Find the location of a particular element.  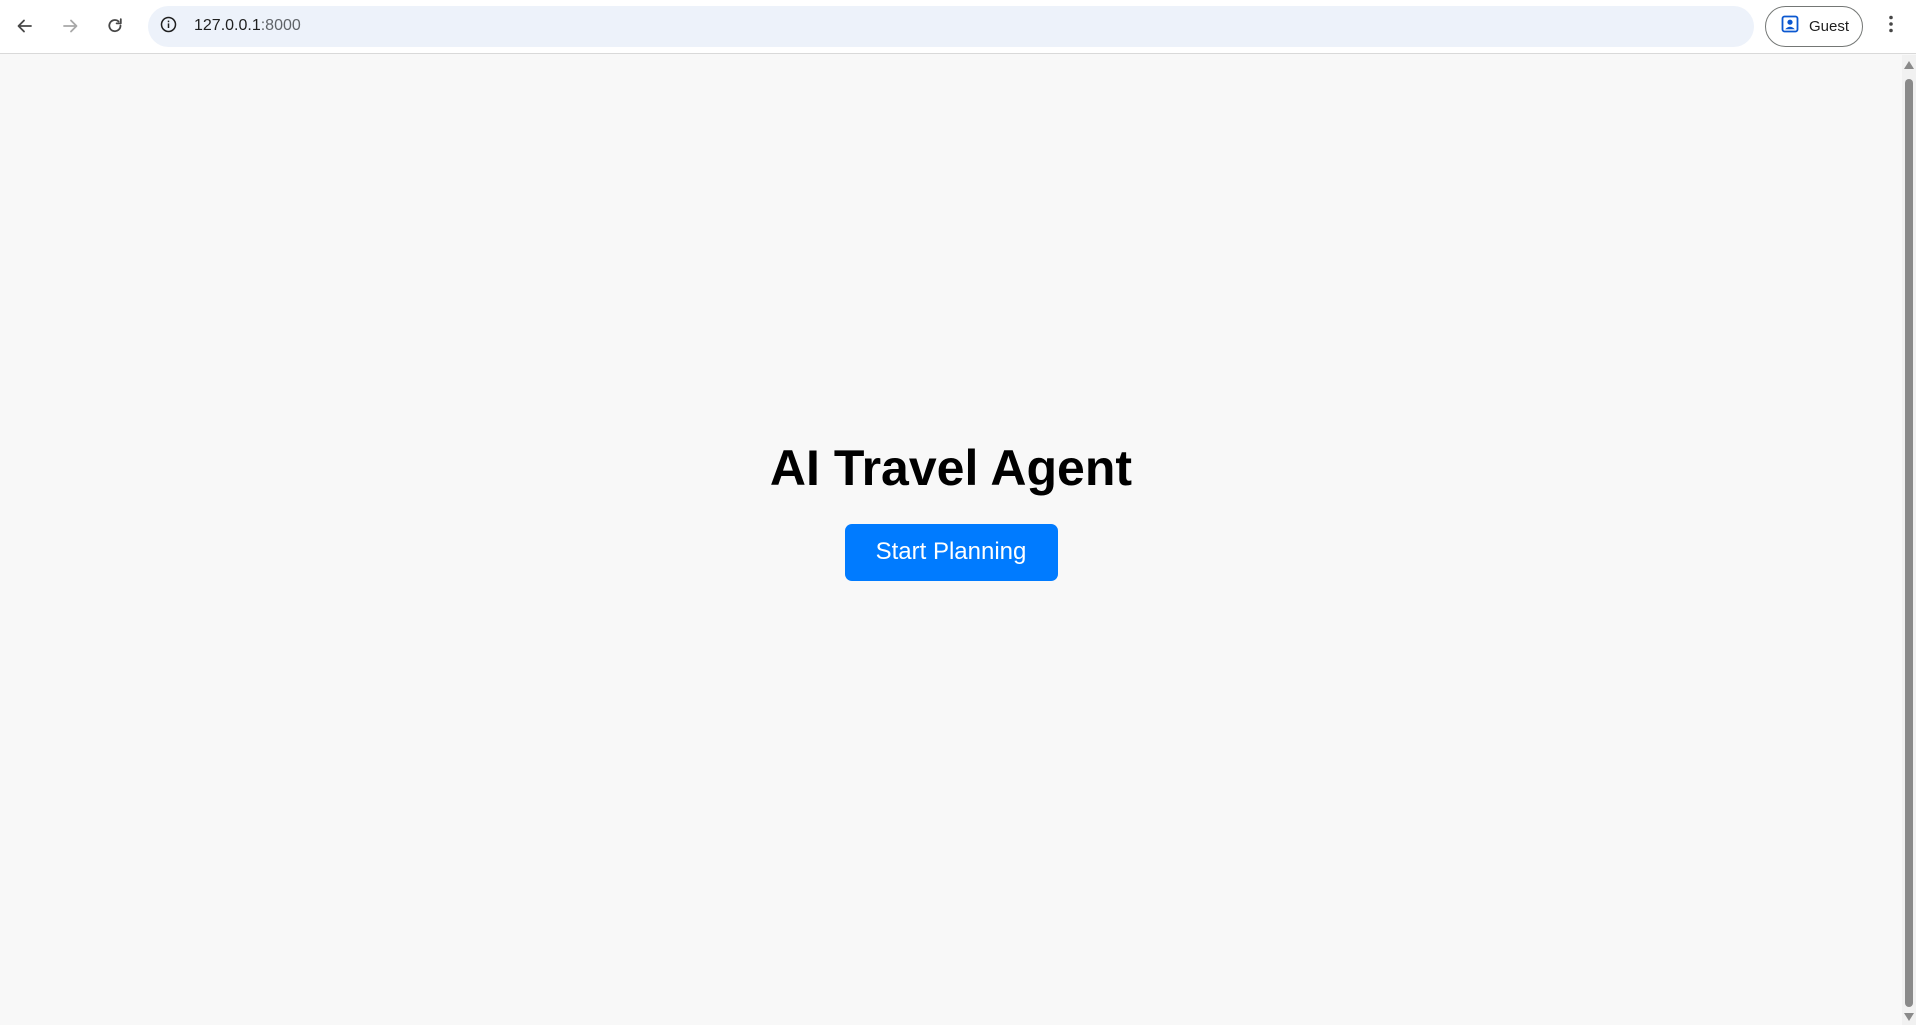

address-bar: 127.0.0.1:8000 is located at coordinates (951, 26).